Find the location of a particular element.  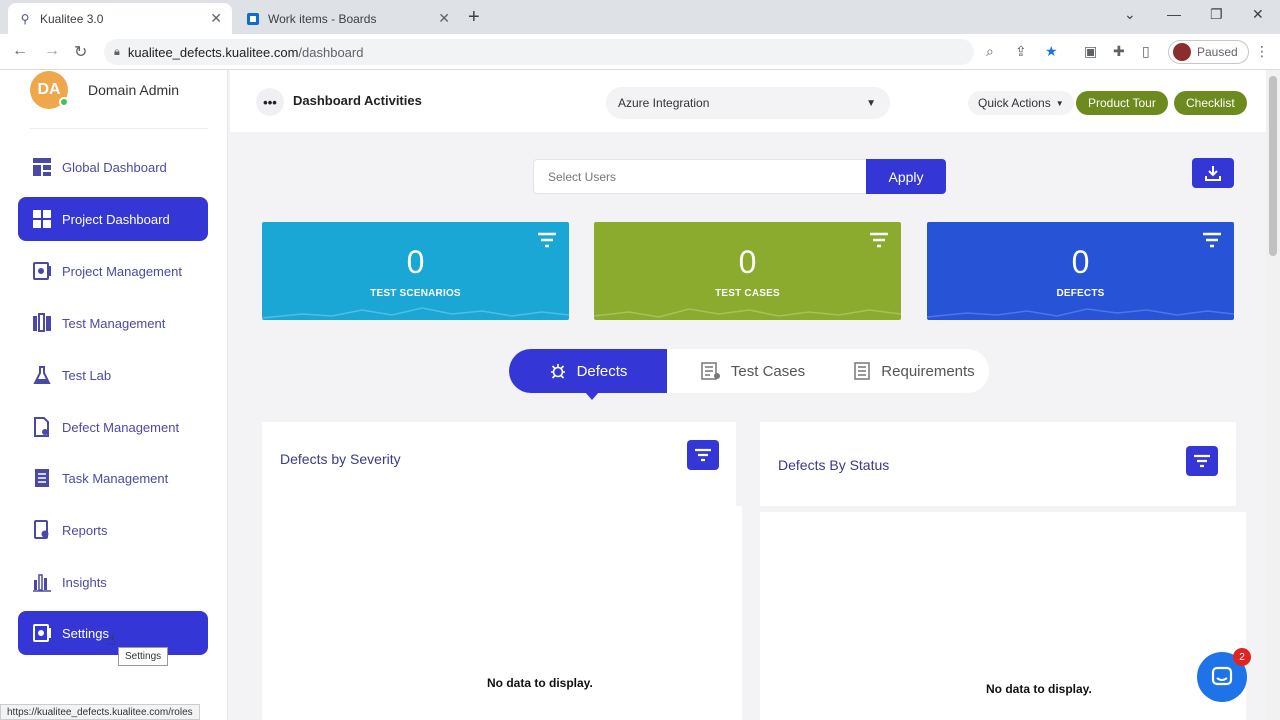

apply-button: Apply is located at coordinates (906, 176).